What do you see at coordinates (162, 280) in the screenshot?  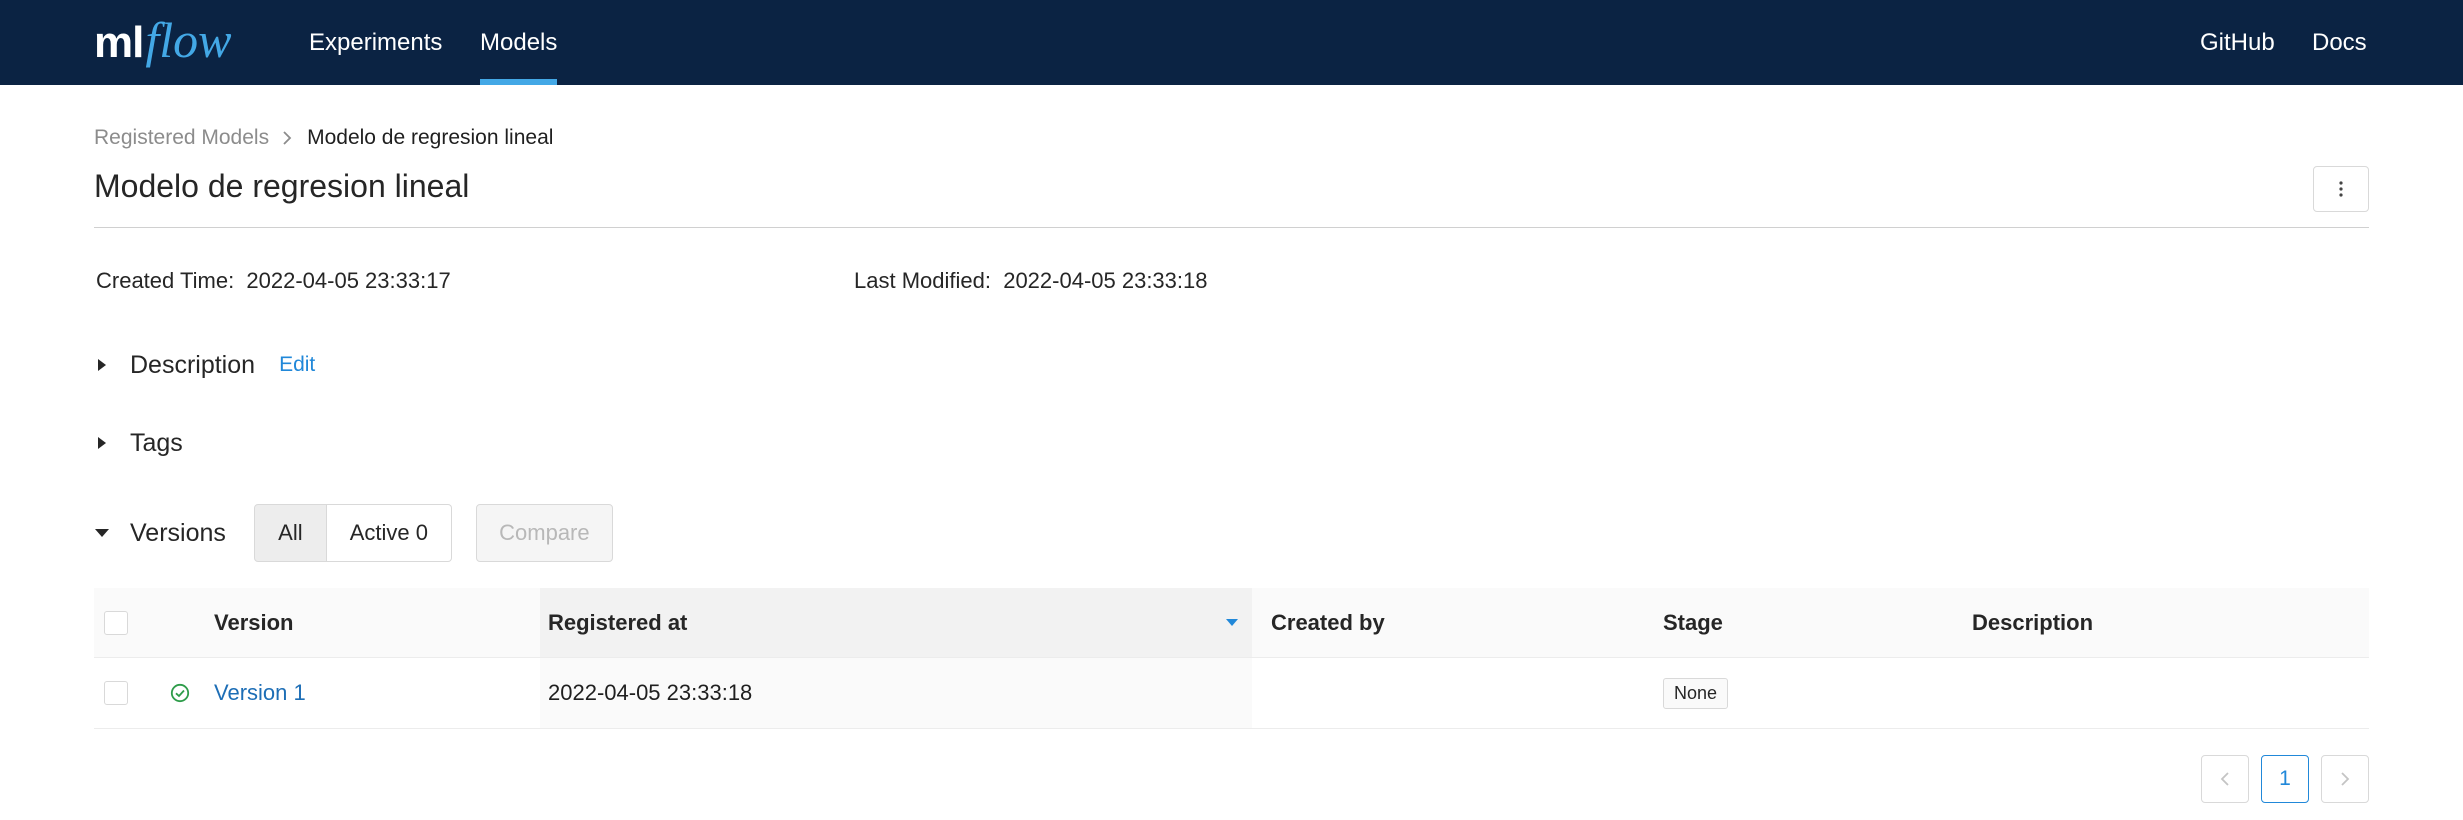 I see `created-time-label: Created Time` at bounding box center [162, 280].